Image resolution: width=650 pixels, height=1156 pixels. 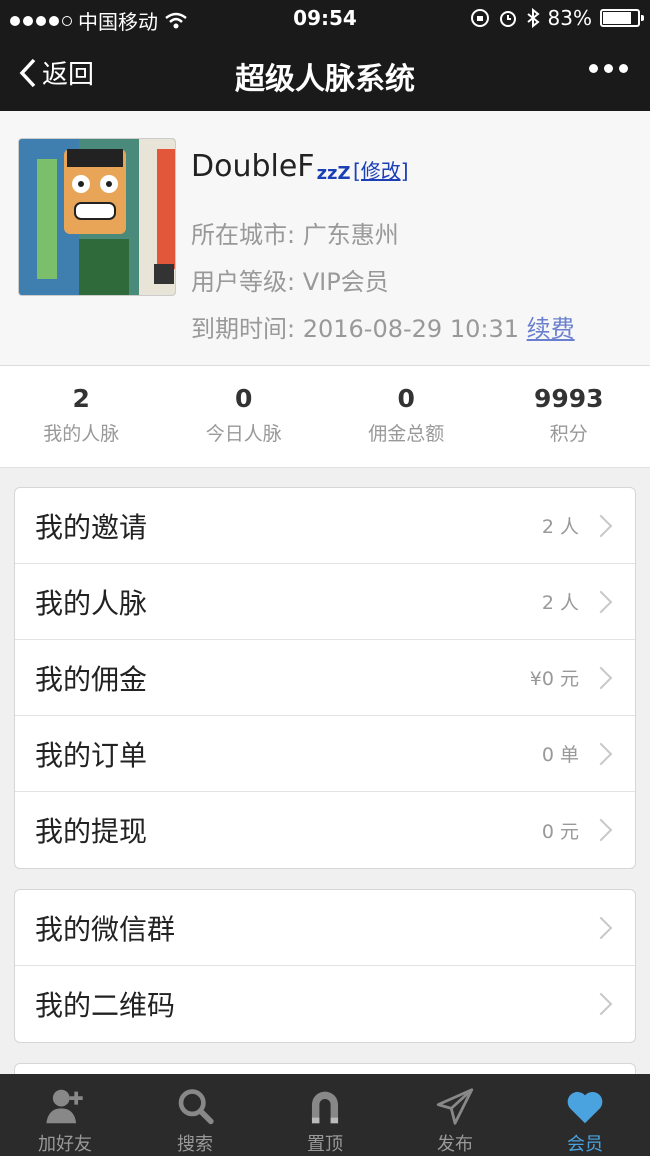 I want to click on user-name: DoubleF zzZ, so click(x=271, y=166).